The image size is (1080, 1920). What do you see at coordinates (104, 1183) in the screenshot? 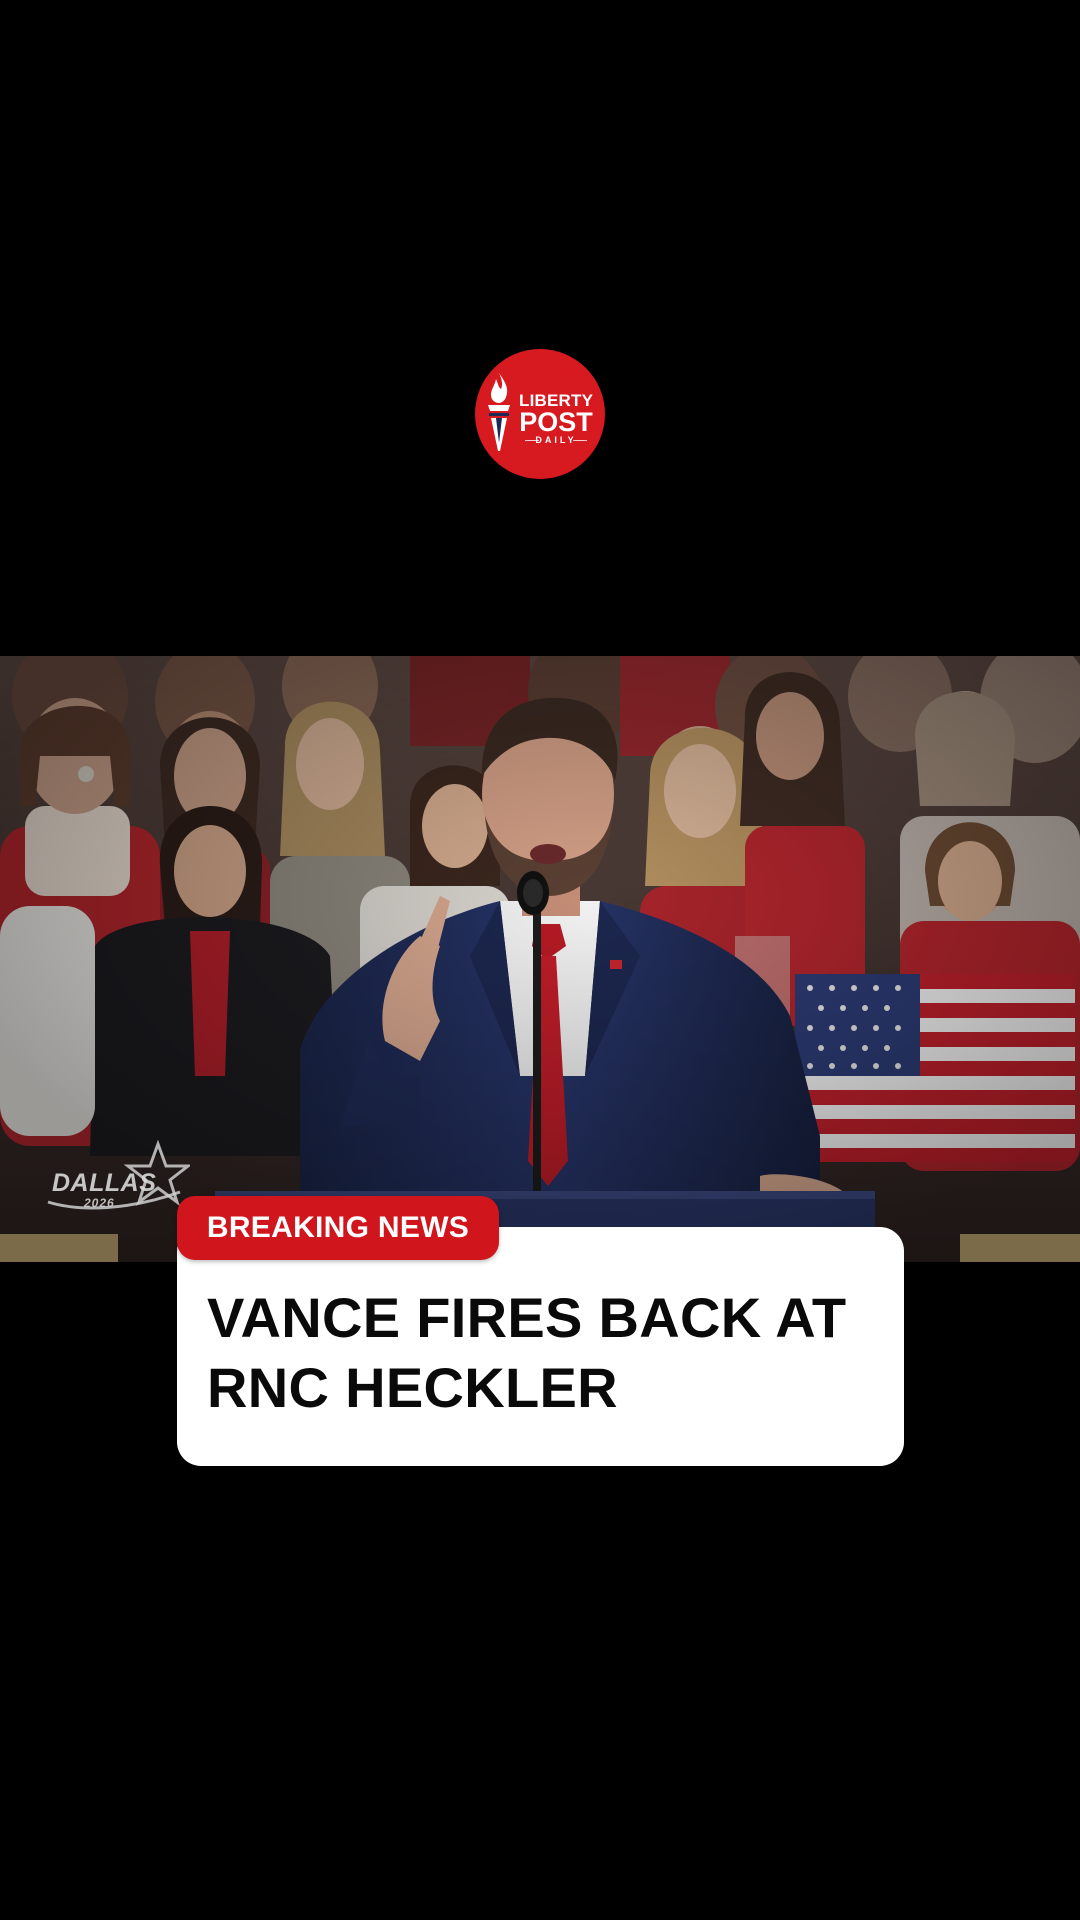
I see `watermark-word: DALLAS` at bounding box center [104, 1183].